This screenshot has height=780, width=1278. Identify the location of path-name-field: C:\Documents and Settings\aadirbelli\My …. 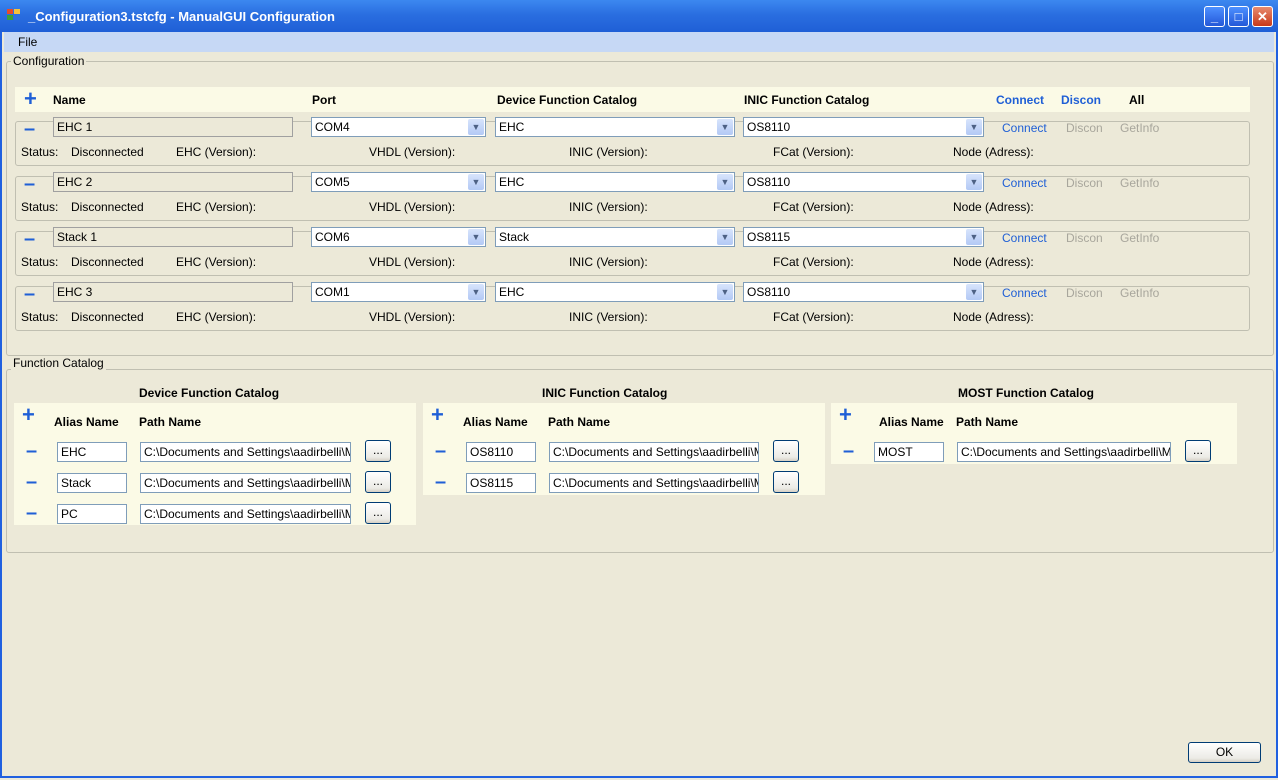
(1064, 452).